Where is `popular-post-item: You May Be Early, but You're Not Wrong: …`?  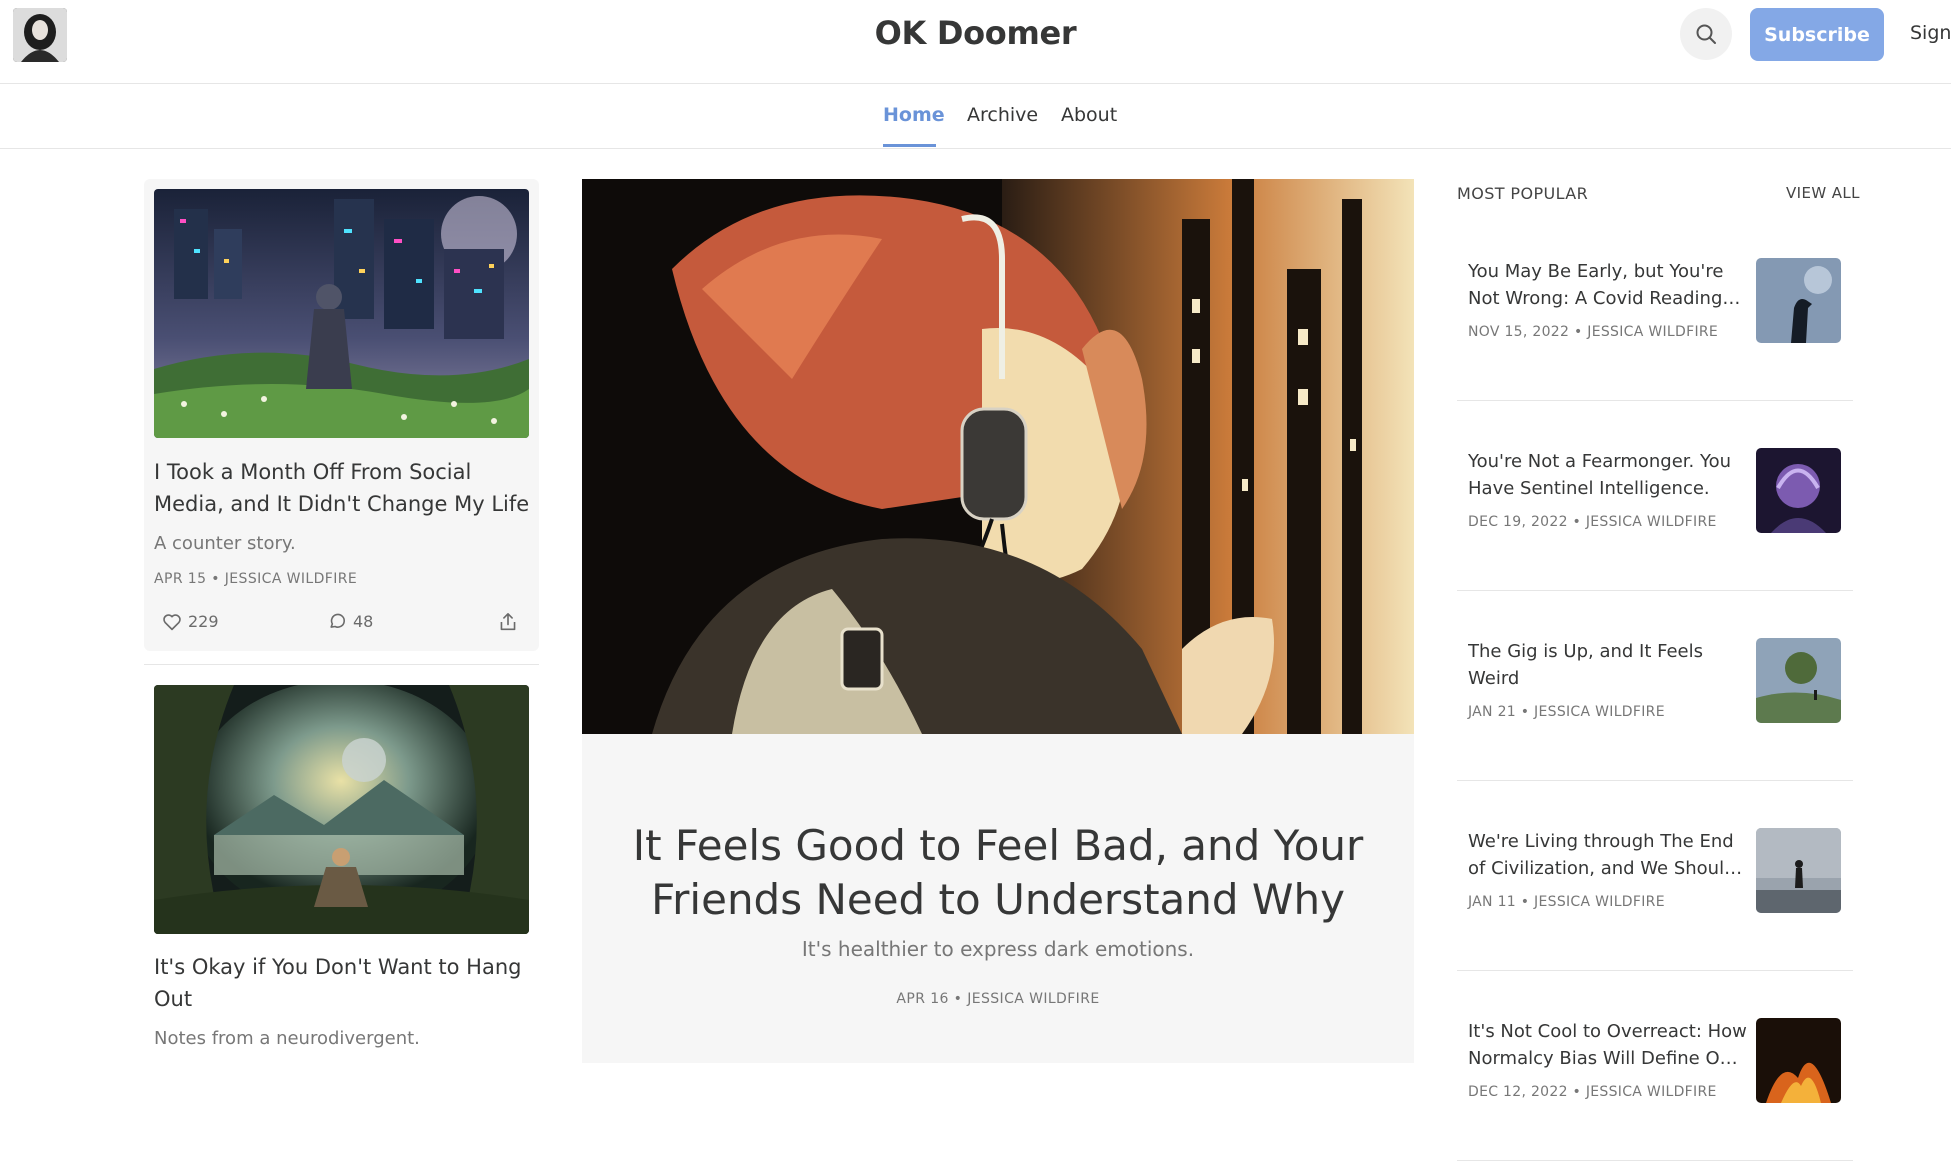
popular-post-item: You May Be Early, but You're Not Wrong: … is located at coordinates (1655, 305).